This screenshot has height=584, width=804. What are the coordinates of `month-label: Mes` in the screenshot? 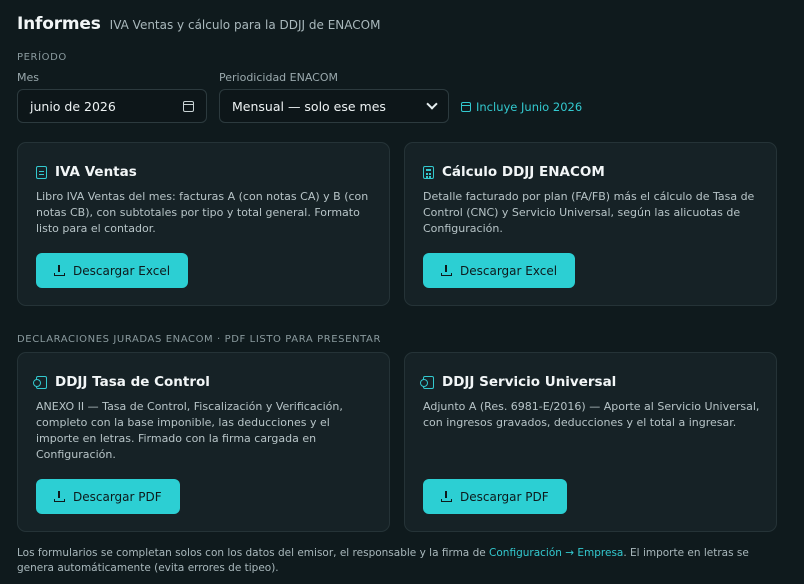 It's located at (28, 77).